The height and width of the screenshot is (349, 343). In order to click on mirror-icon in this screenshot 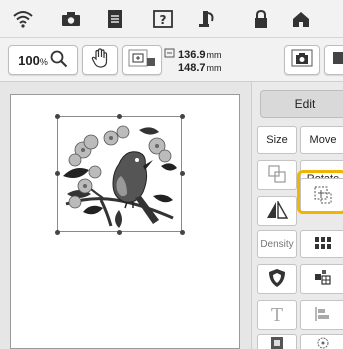, I will do `click(277, 210)`.